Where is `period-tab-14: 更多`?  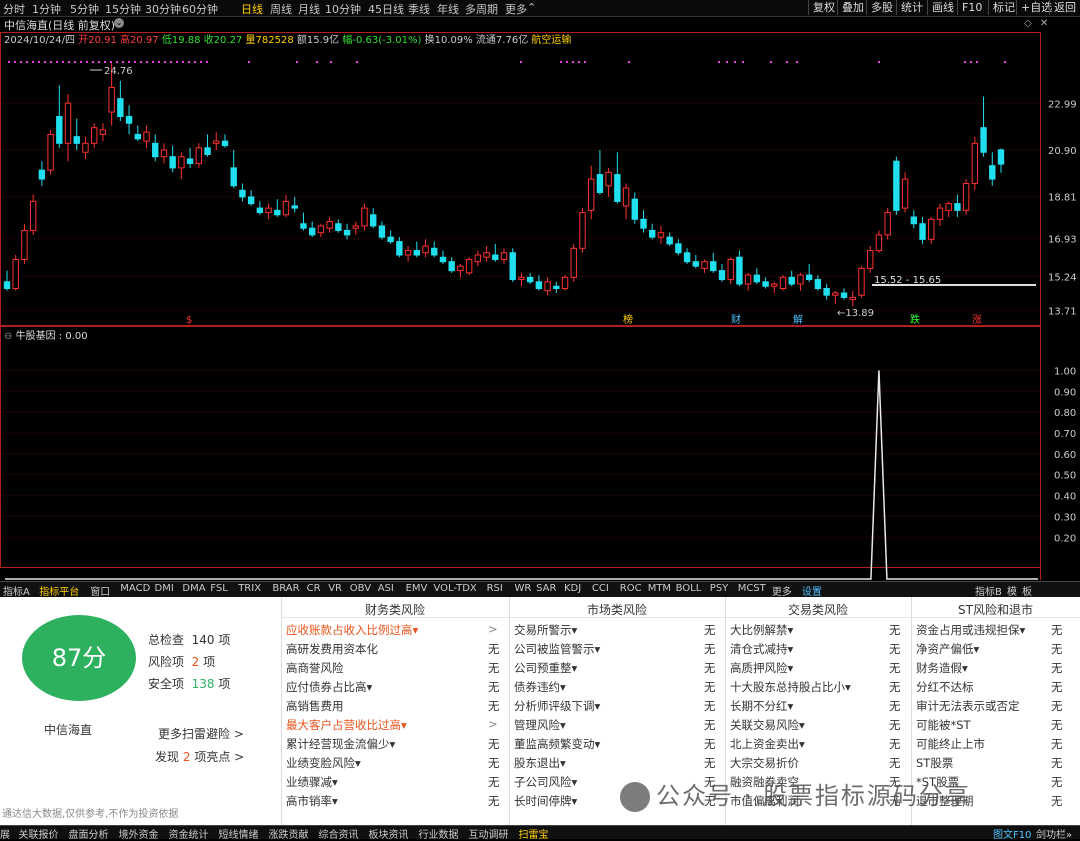
period-tab-14: 更多 is located at coordinates (516, 9).